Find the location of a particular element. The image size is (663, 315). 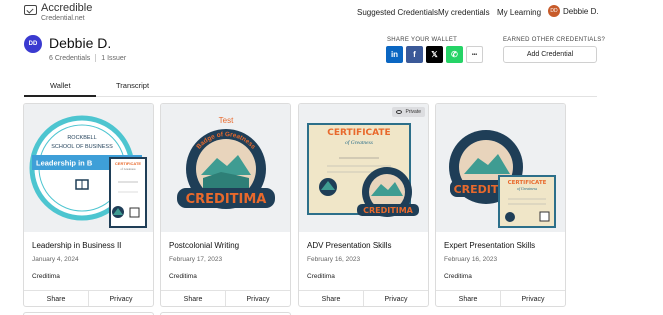

nav-my-credentials: My credentials is located at coordinates (464, 12).